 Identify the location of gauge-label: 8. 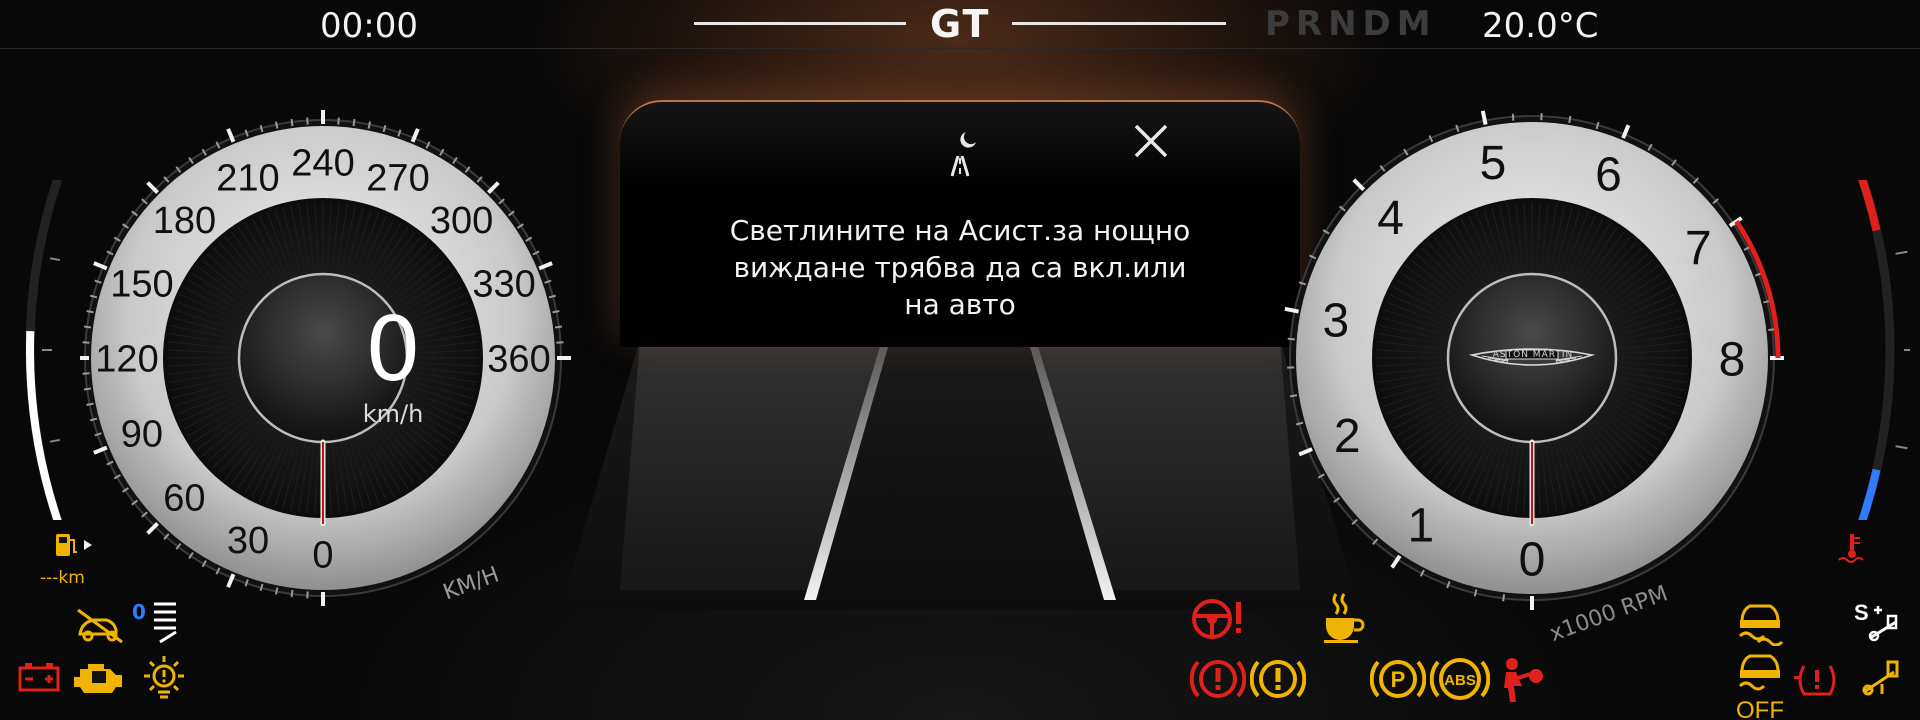
(1732, 359).